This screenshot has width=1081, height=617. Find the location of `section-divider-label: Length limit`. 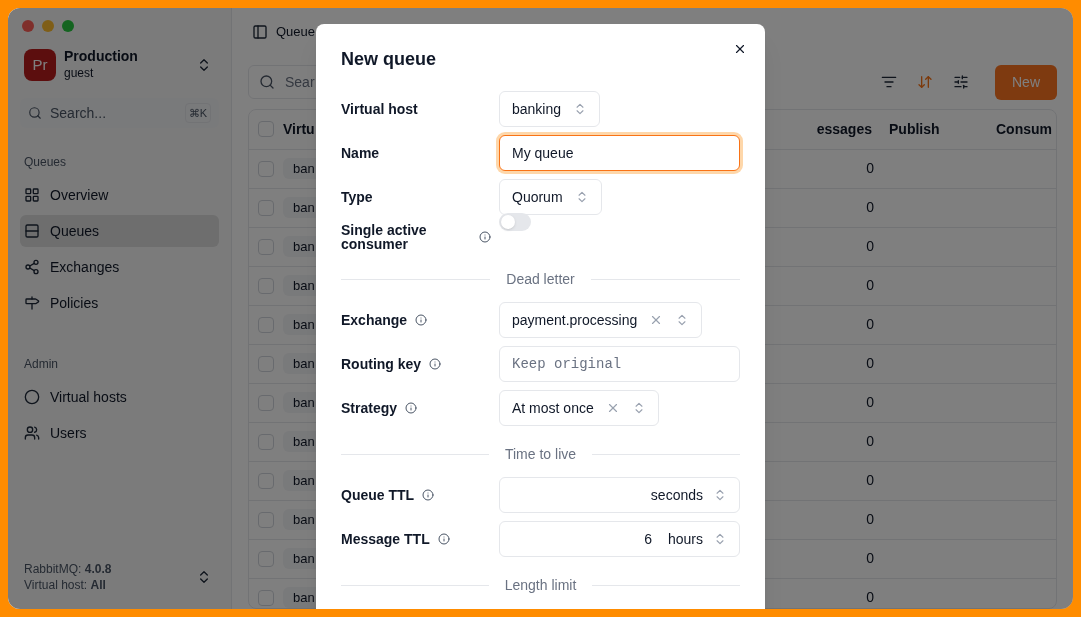

section-divider-label: Length limit is located at coordinates (540, 585).